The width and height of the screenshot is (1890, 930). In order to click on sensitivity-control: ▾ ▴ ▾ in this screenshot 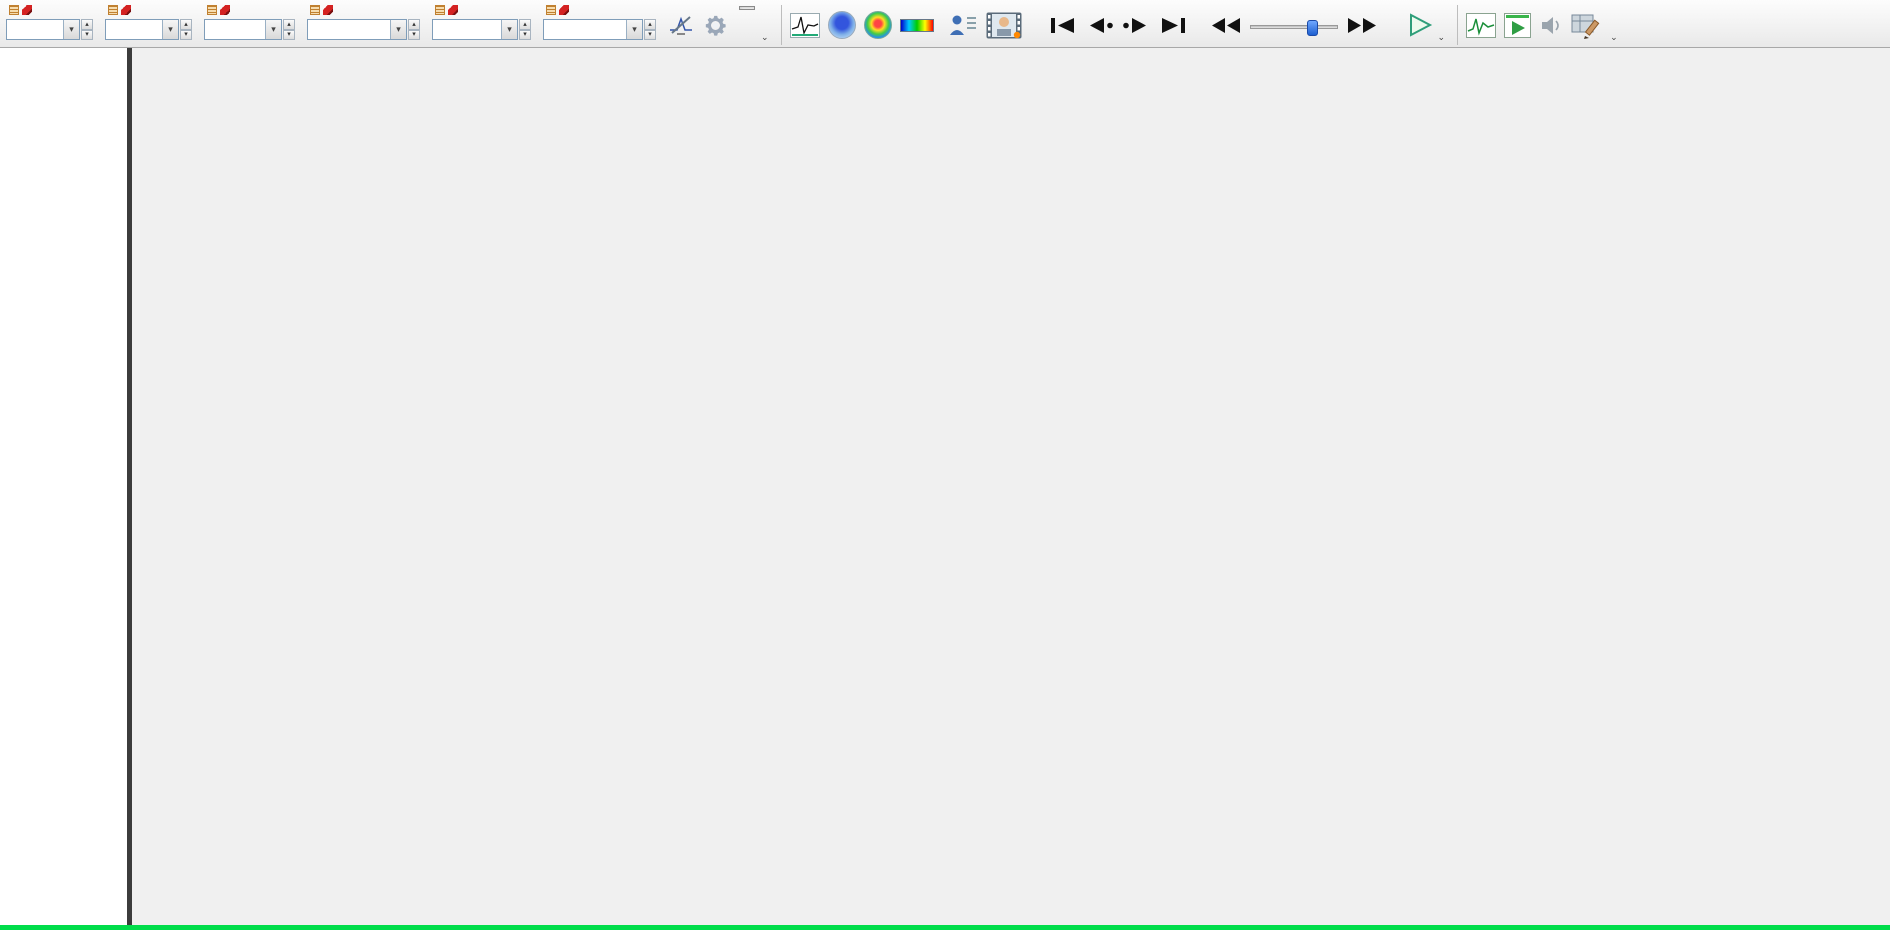, I will do `click(49, 21)`.